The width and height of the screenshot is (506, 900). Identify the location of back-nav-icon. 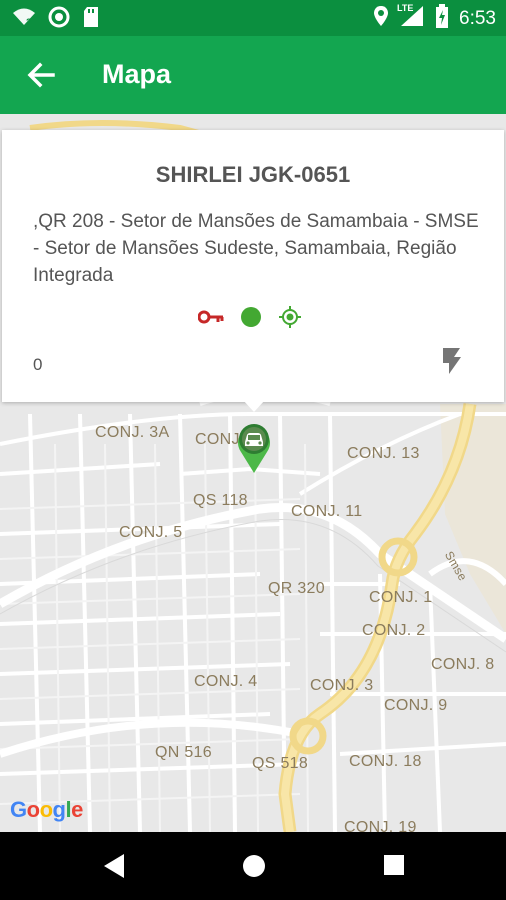
(114, 868).